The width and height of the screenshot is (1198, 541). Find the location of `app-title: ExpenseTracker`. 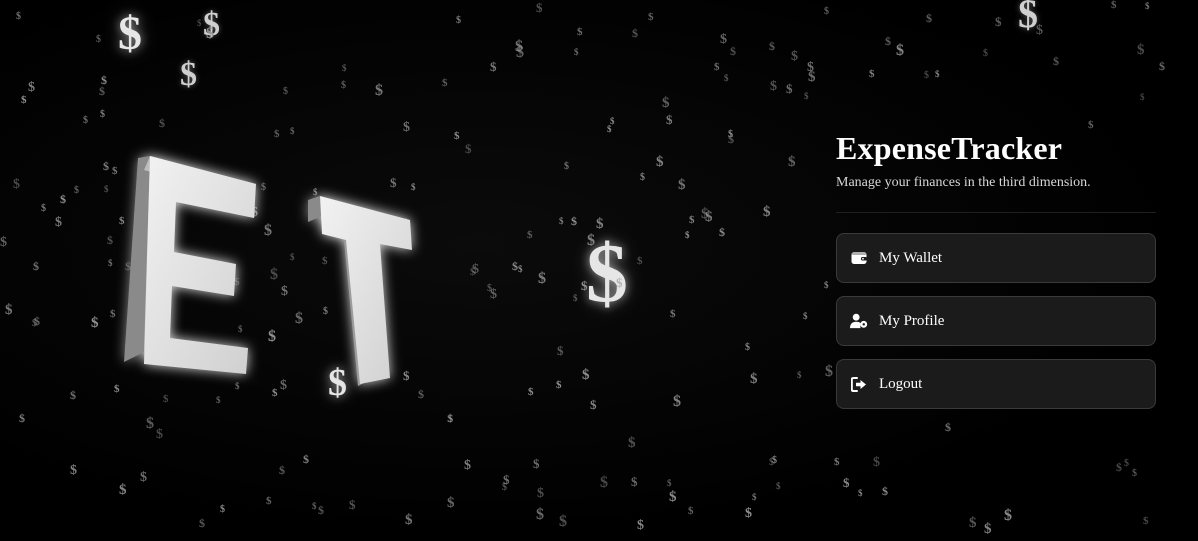

app-title: ExpenseTracker is located at coordinates (949, 148).